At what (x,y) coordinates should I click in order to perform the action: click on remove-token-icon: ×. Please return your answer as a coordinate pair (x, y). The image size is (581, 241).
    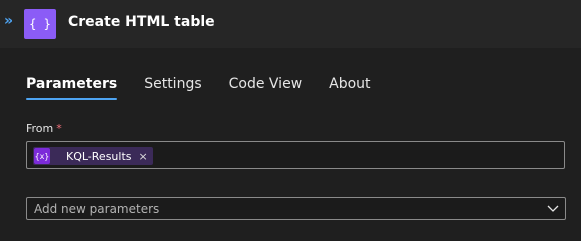
    Looking at the image, I should click on (143, 156).